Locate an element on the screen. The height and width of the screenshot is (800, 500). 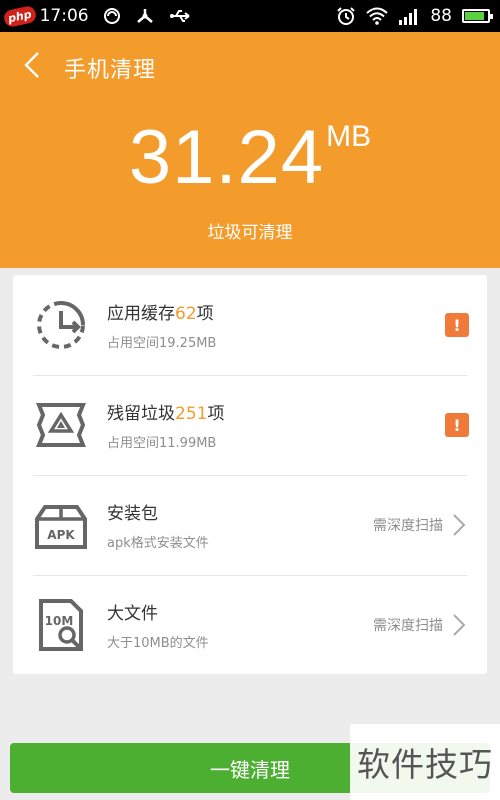
battery-icon is located at coordinates (477, 16).